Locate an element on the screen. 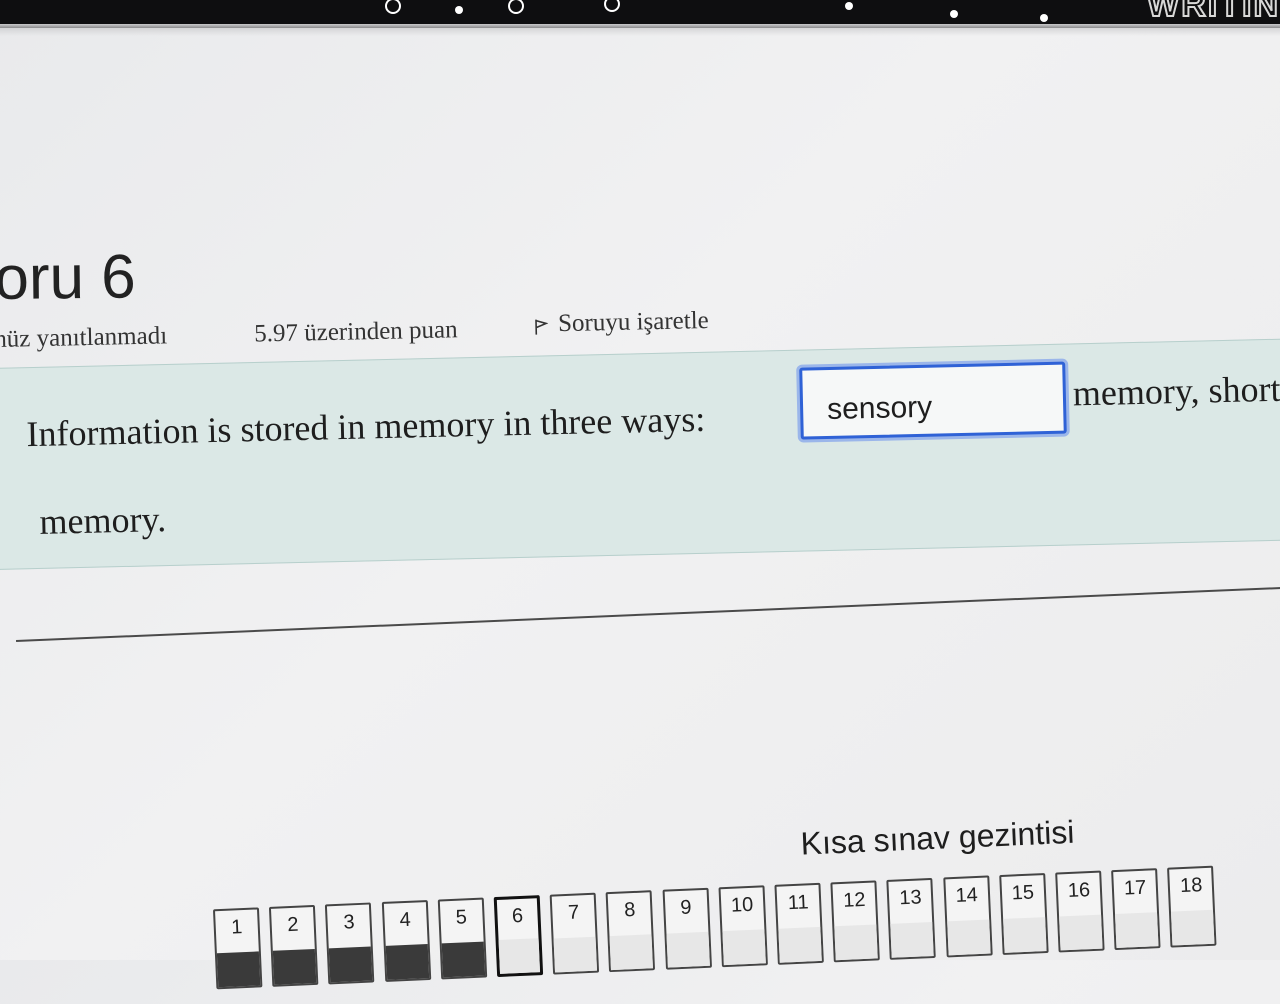 This screenshot has height=1004, width=1280. quiz-nav-button-label: 4 is located at coordinates (405, 920).